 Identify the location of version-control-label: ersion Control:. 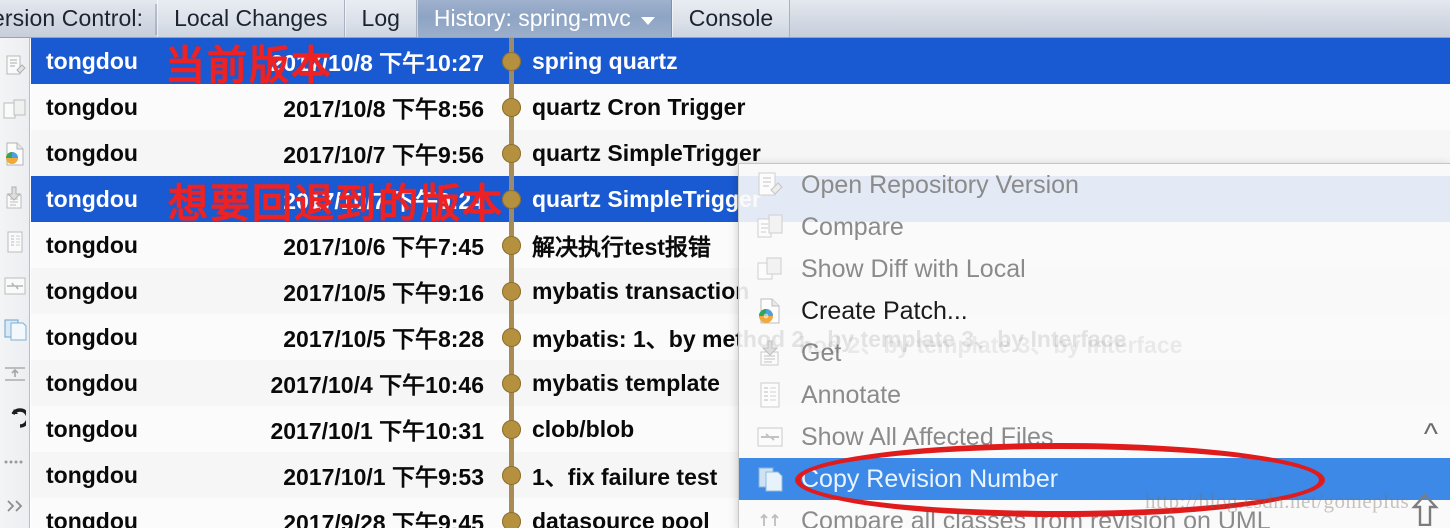
(72, 18).